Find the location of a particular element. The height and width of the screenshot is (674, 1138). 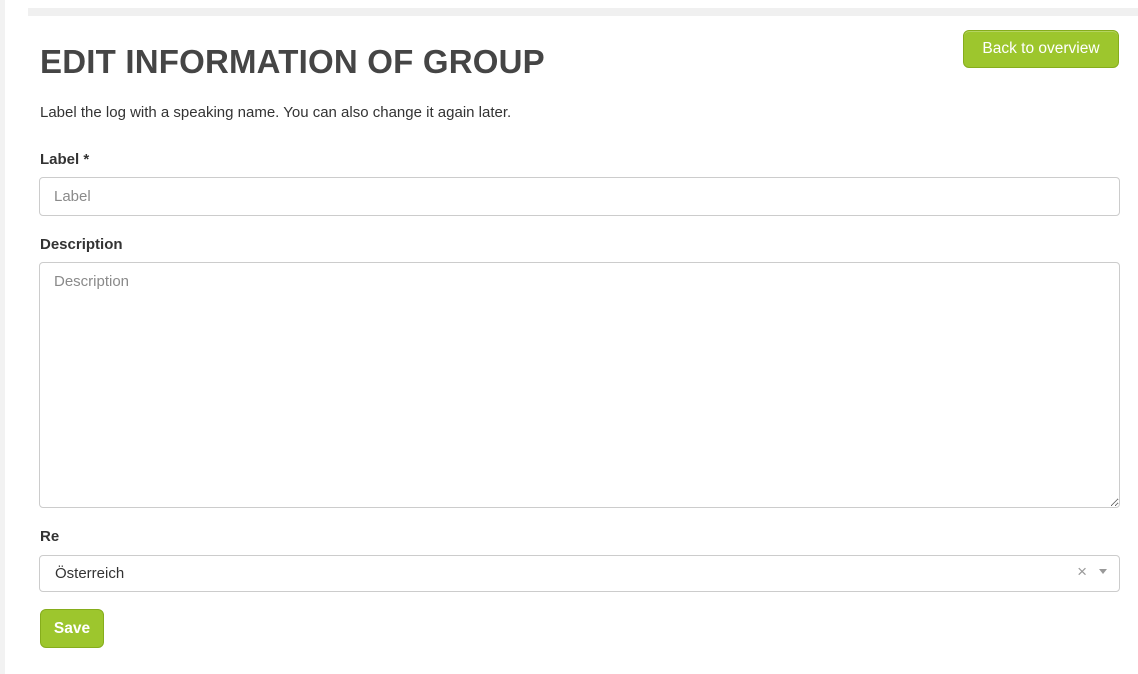

description-field-label: Description is located at coordinates (81, 244).